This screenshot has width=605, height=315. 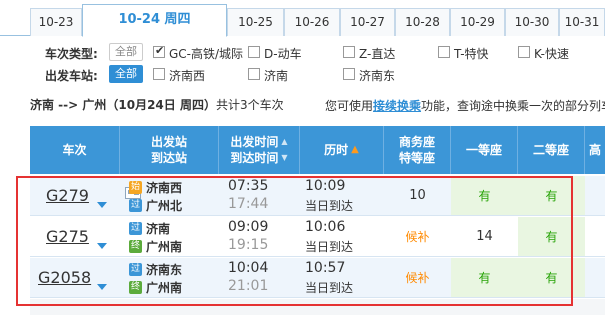 I want to click on train-type-k-label: K-快速, so click(x=551, y=53).